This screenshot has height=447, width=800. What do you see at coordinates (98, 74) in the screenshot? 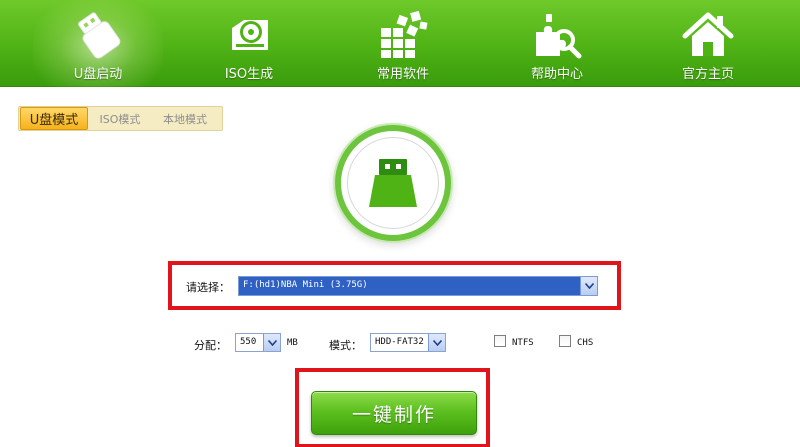
I see `nav-label-usb-boot: U盘启动` at bounding box center [98, 74].